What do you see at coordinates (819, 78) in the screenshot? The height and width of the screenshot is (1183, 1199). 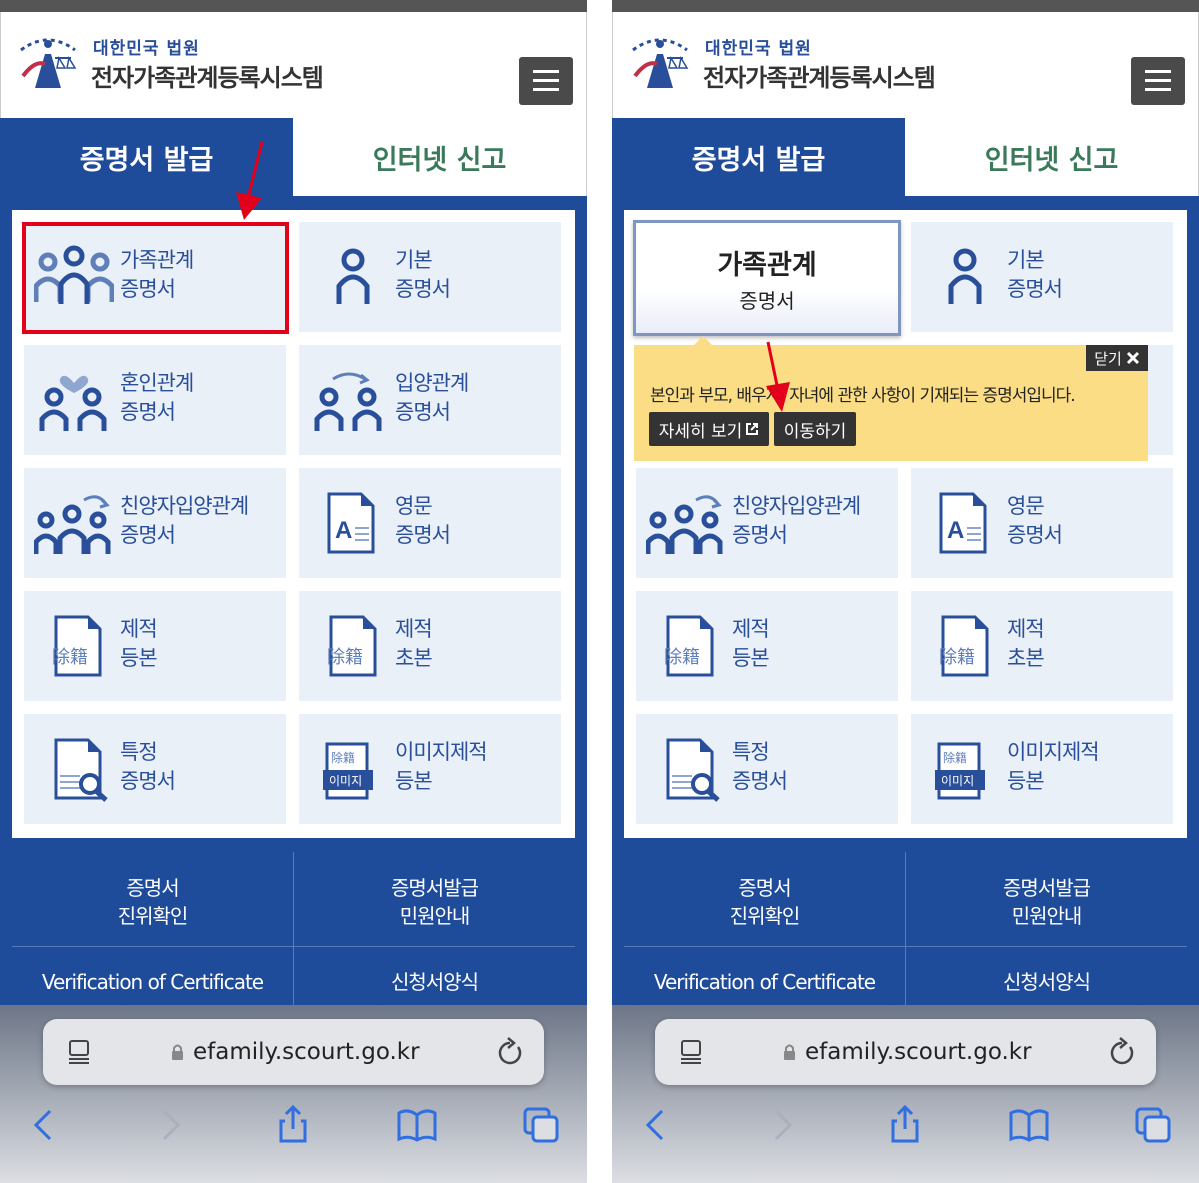 I see `system-name: 전자가족관계등록시스템` at bounding box center [819, 78].